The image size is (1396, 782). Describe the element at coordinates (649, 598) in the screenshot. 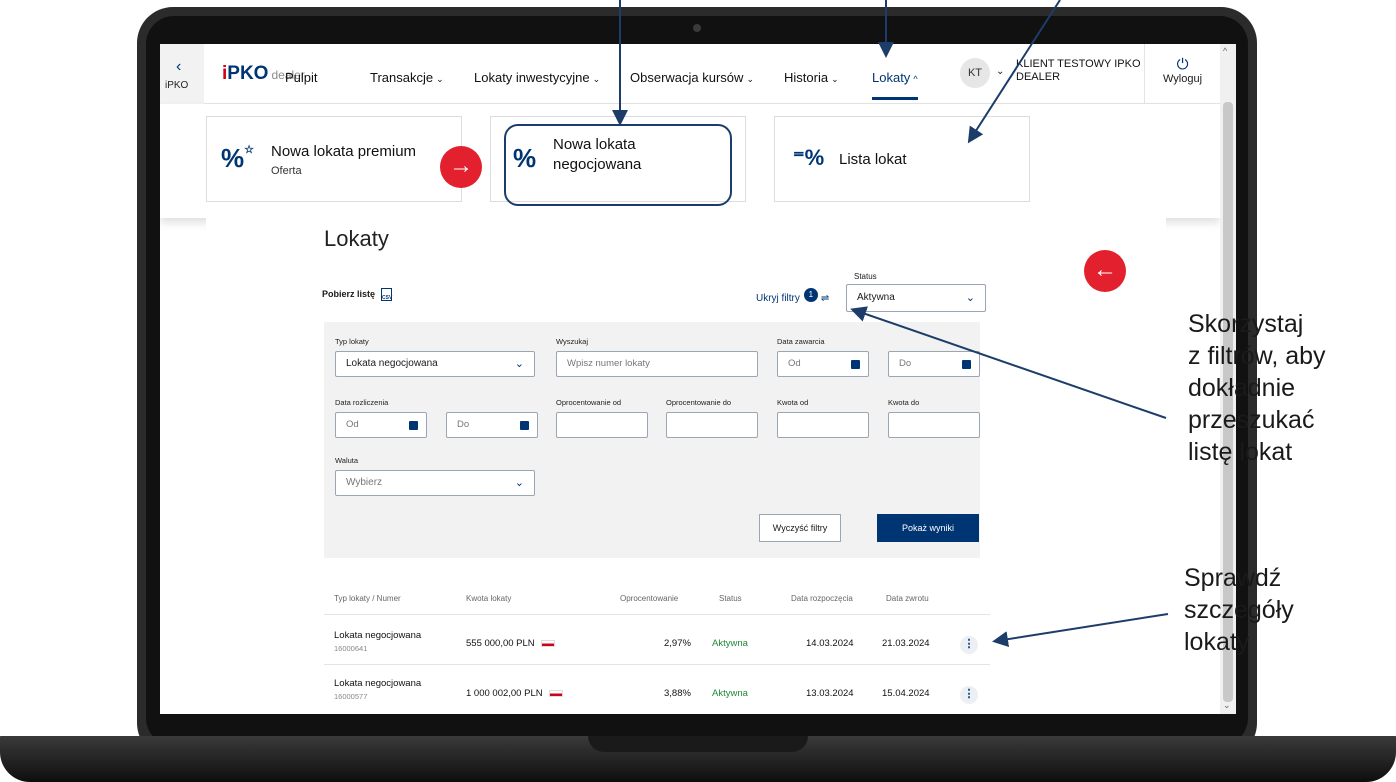

I see `column-header: Oprocentowanie` at that location.